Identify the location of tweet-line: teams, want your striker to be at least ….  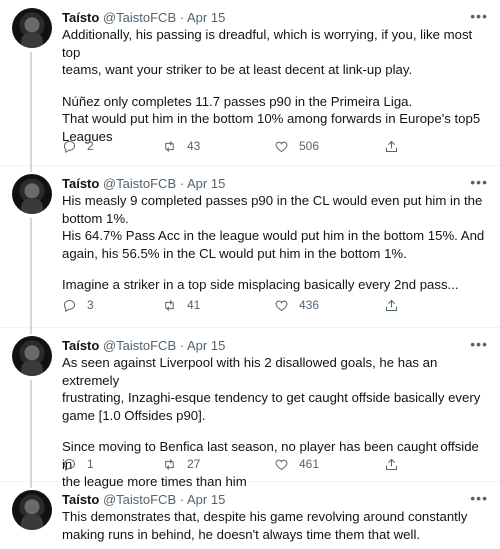
(237, 69).